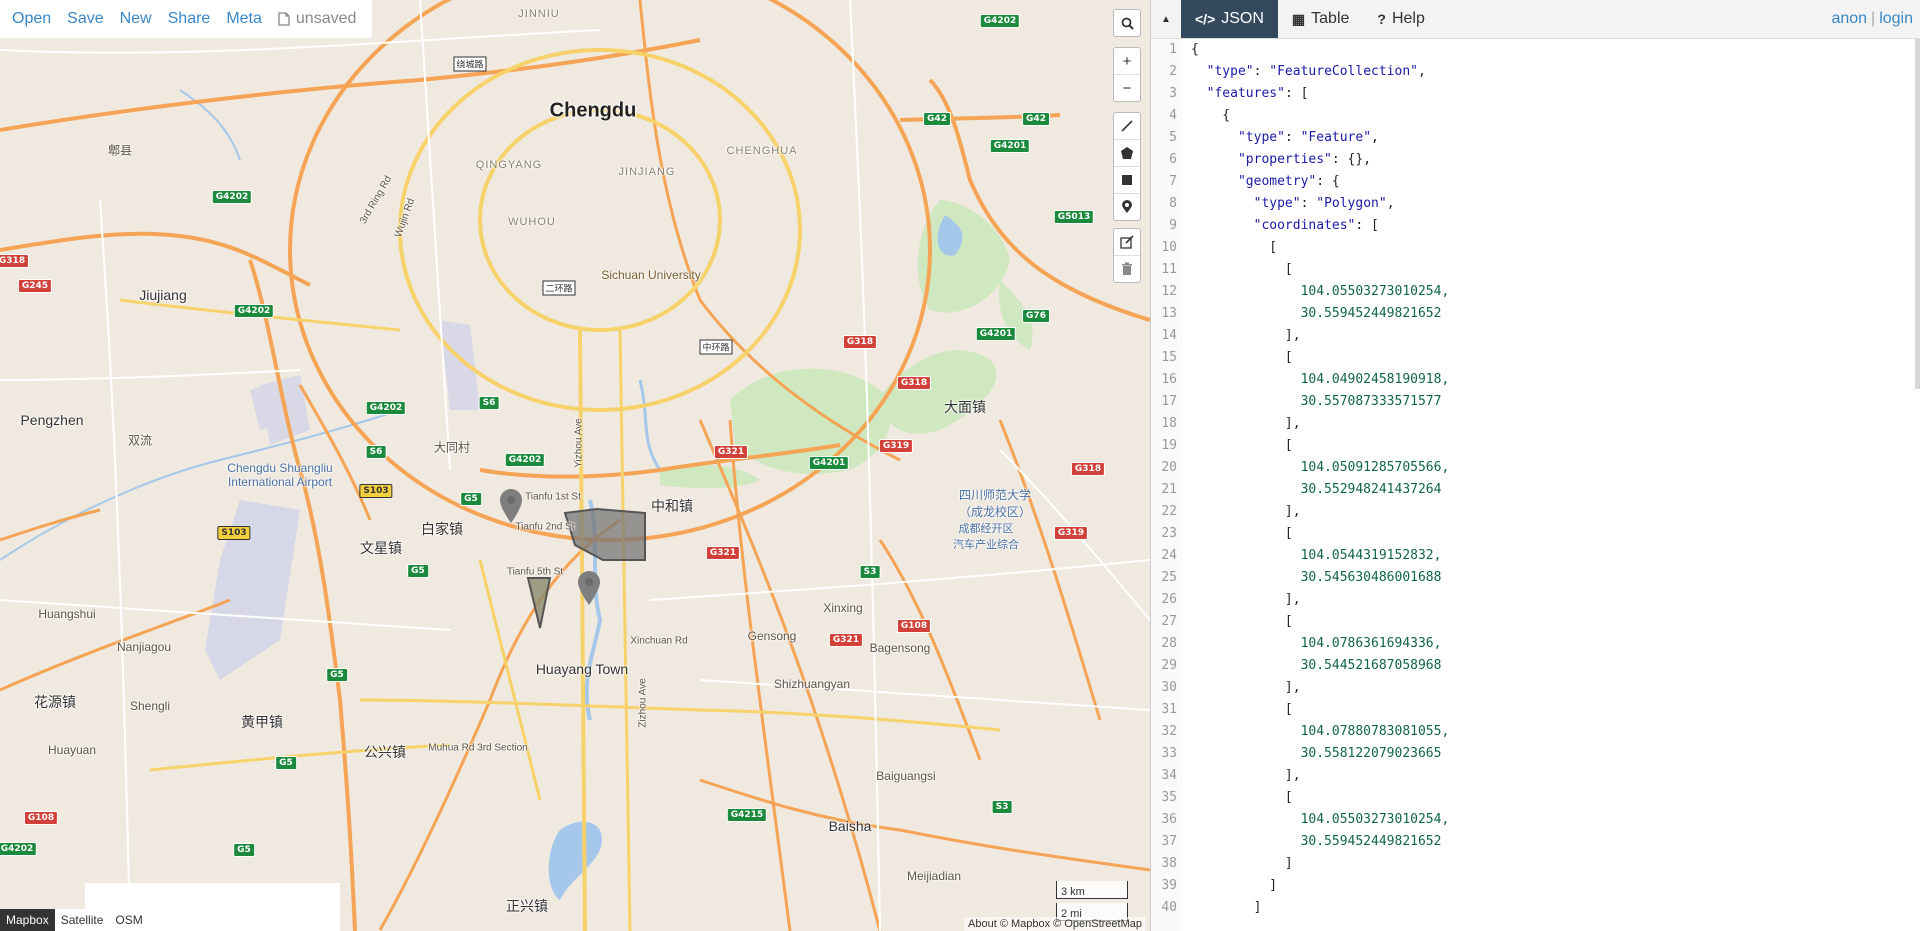 Image resolution: width=1920 pixels, height=931 pixels. What do you see at coordinates (1127, 242) in the screenshot?
I see `edit-icon` at bounding box center [1127, 242].